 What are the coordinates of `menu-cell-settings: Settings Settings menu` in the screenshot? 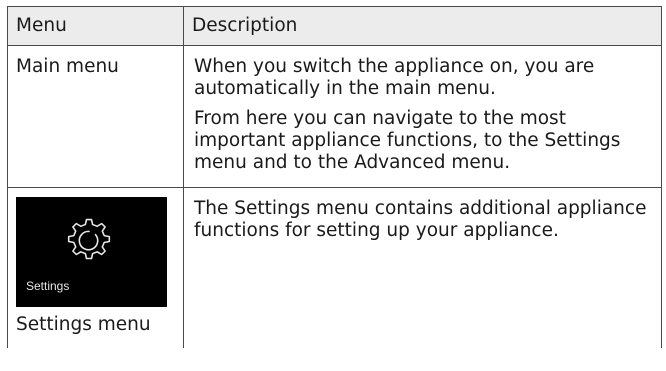 It's located at (95, 267).